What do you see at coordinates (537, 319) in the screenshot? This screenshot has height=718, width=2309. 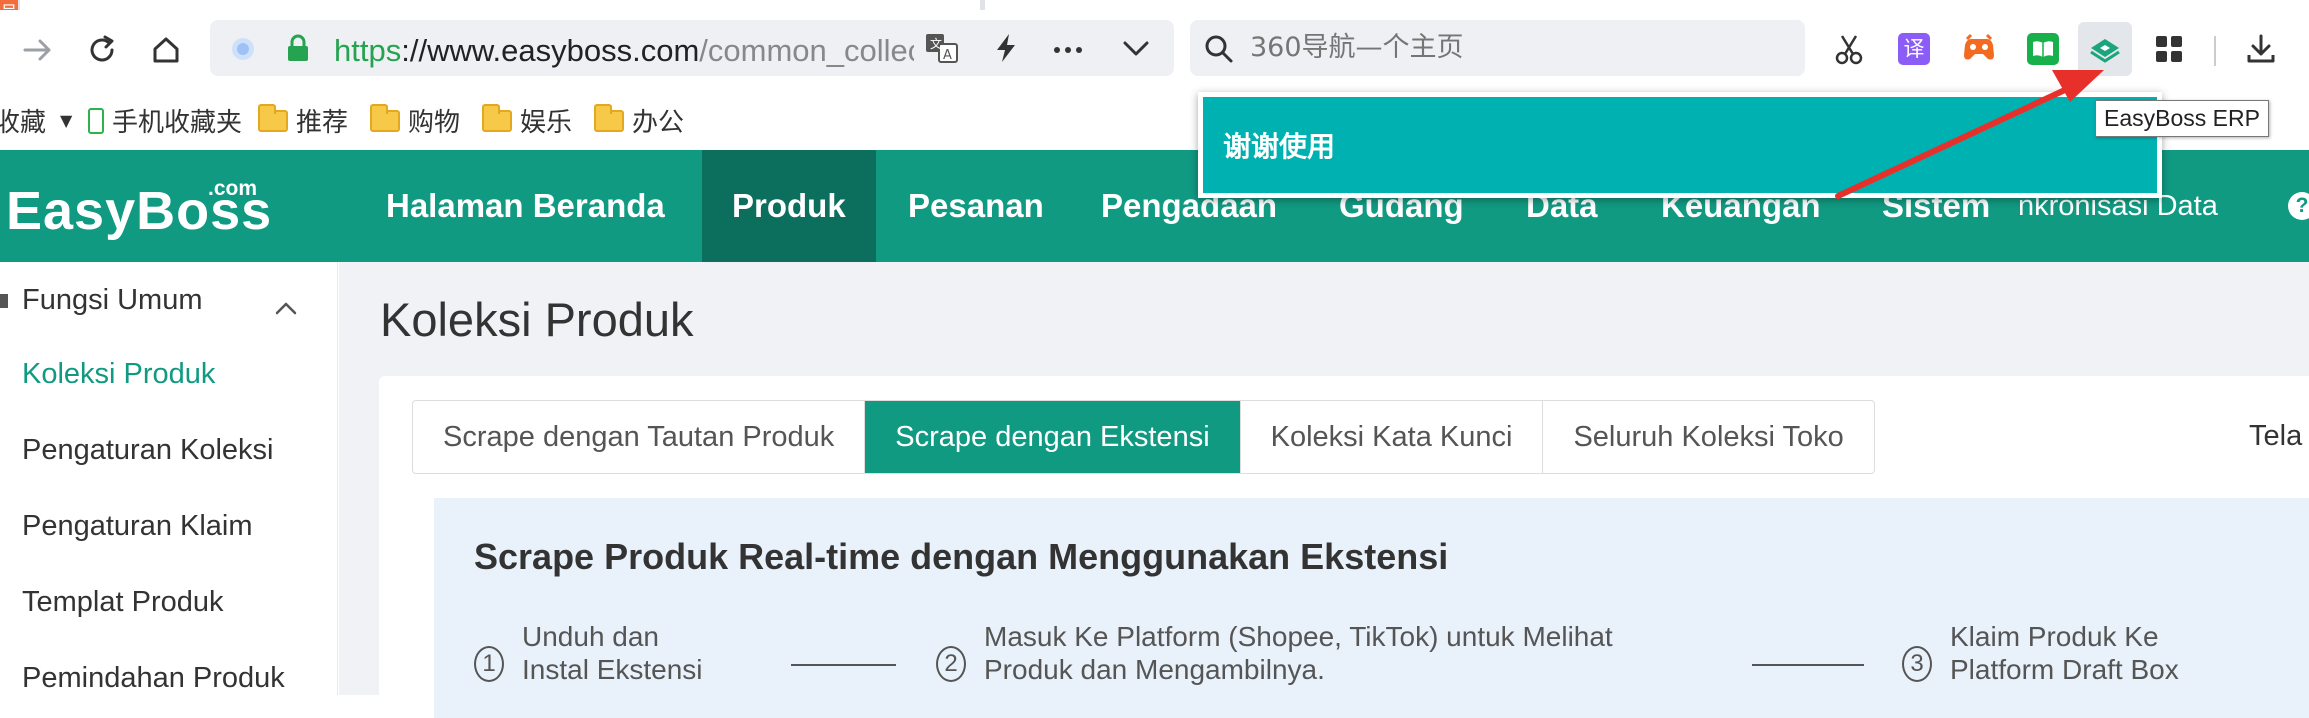 I see `page-title: Koleksi Produk` at bounding box center [537, 319].